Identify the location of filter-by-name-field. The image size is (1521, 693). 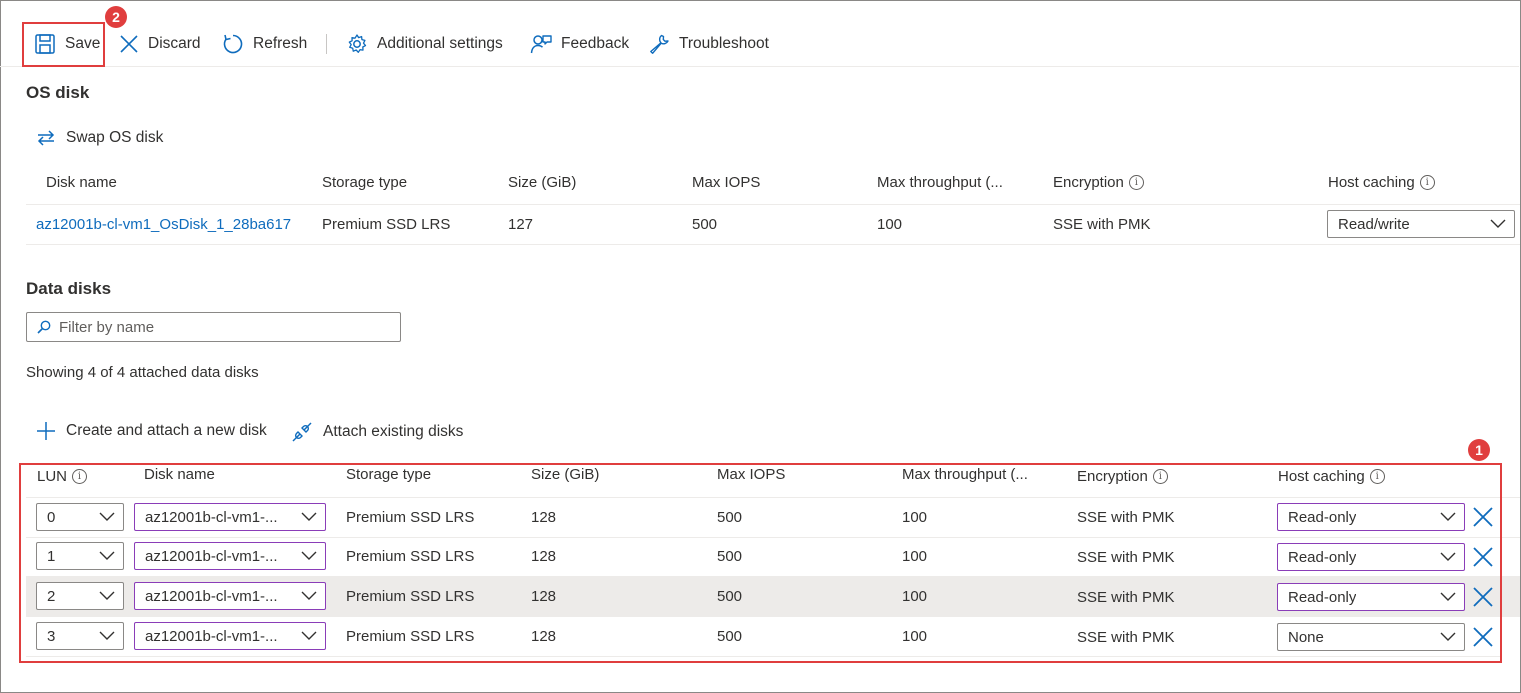
(213, 327).